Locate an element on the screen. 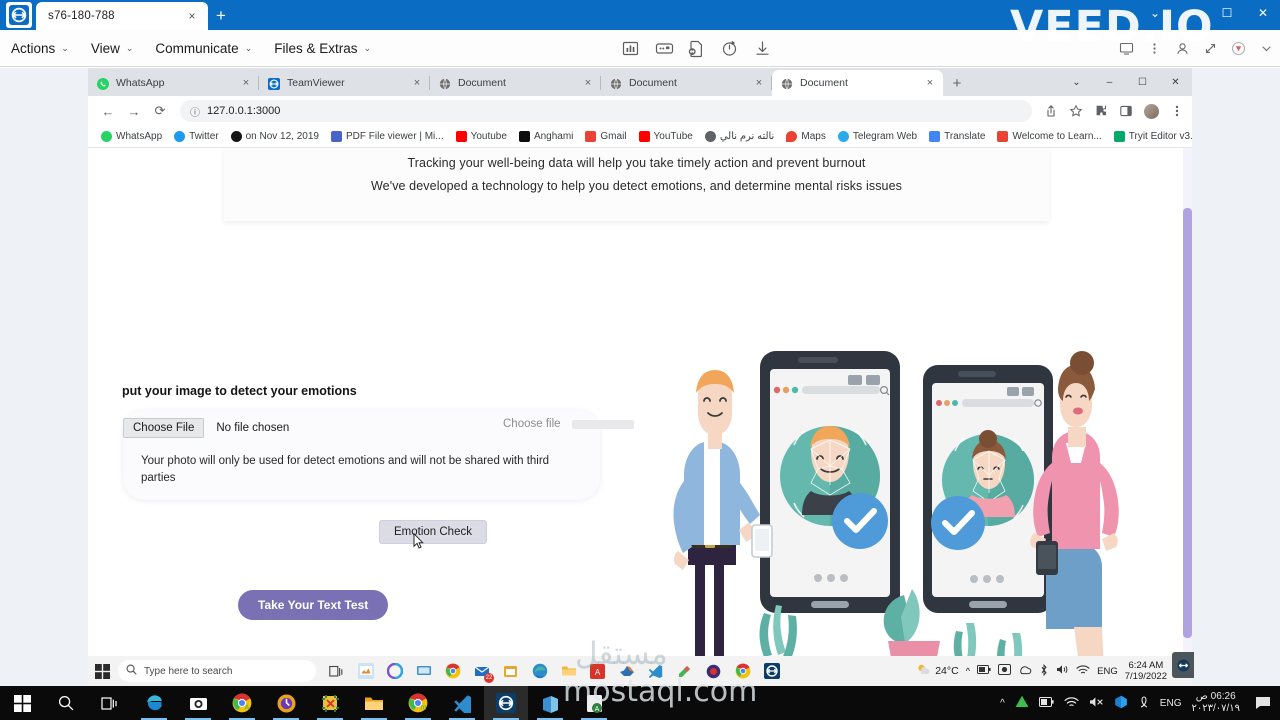  avast-triangle-icon is located at coordinates (1022, 703).